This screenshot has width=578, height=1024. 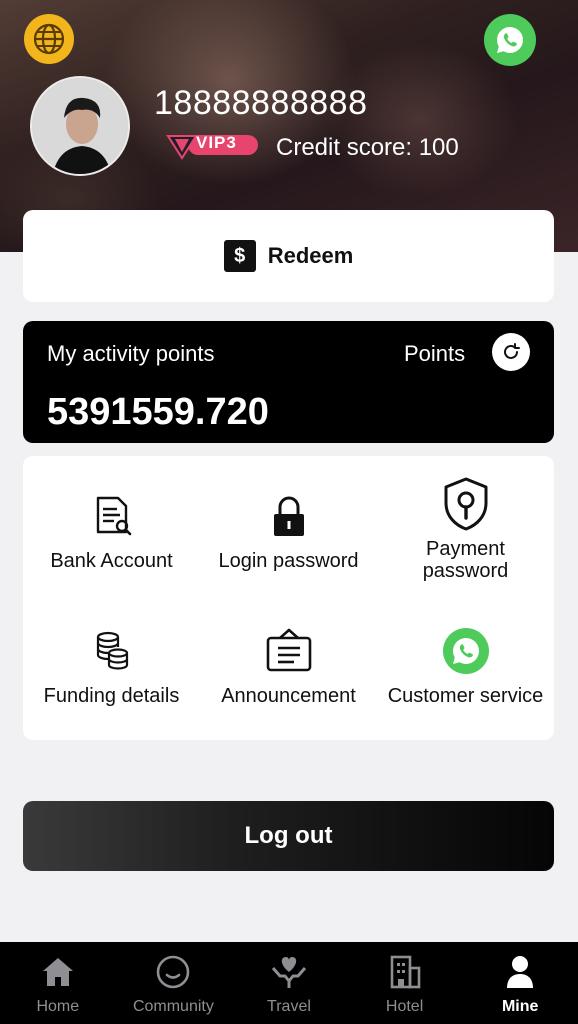 What do you see at coordinates (405, 972) in the screenshot?
I see `building-icon` at bounding box center [405, 972].